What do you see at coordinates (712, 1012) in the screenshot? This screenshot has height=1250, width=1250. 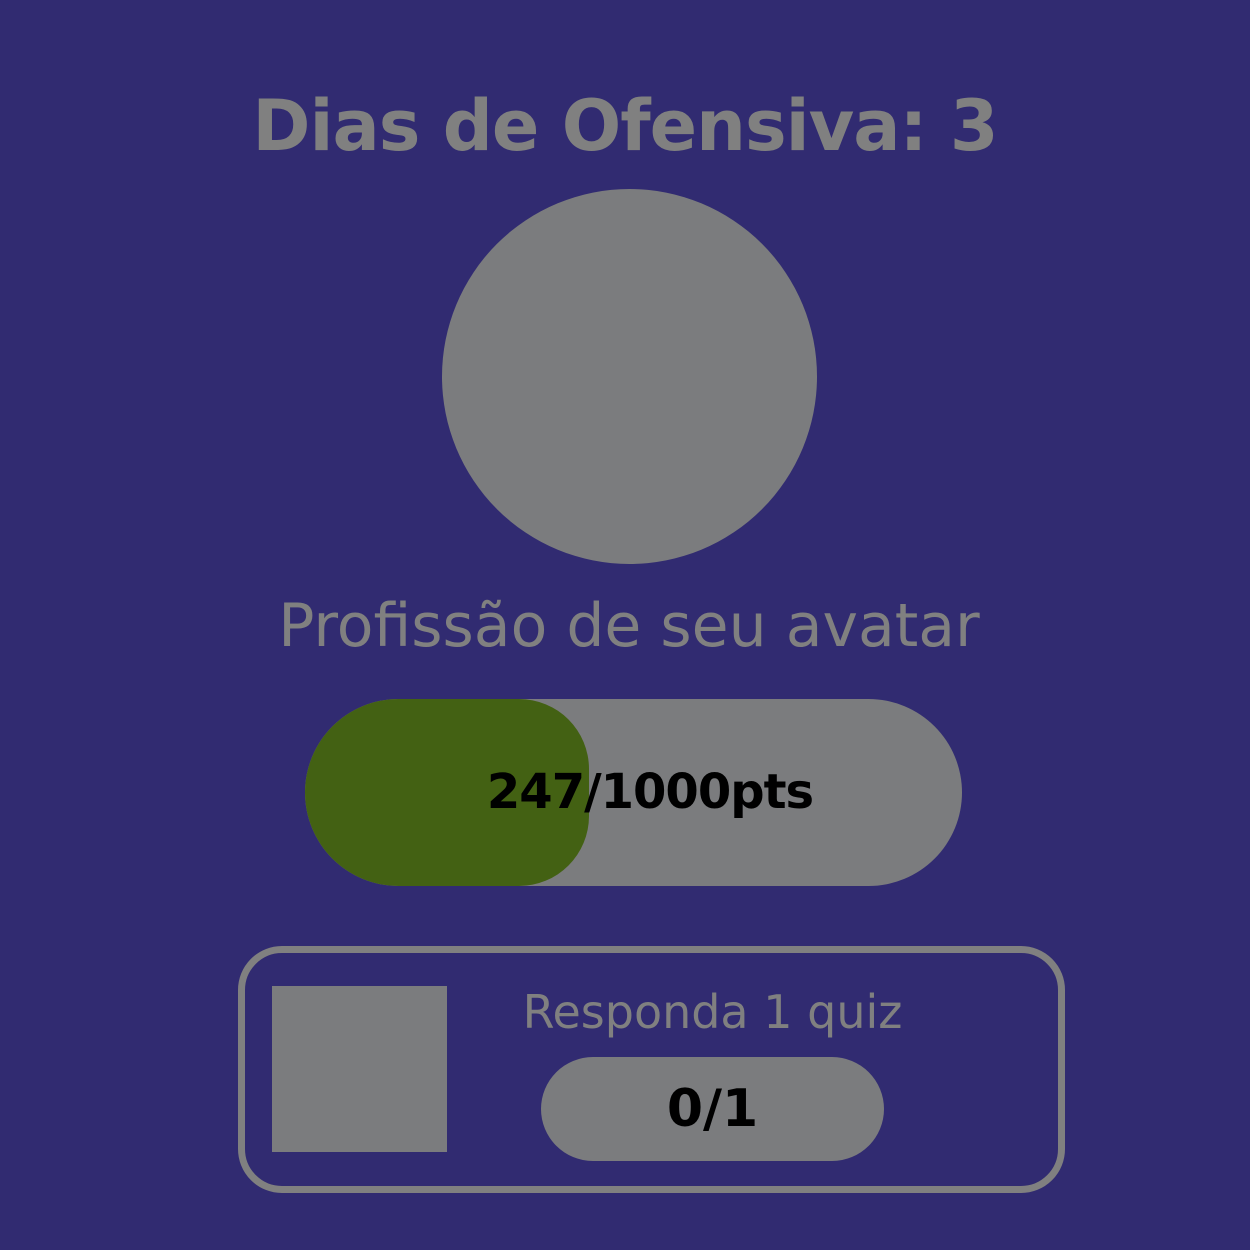 I see `quest-title: Responda 1 quiz` at bounding box center [712, 1012].